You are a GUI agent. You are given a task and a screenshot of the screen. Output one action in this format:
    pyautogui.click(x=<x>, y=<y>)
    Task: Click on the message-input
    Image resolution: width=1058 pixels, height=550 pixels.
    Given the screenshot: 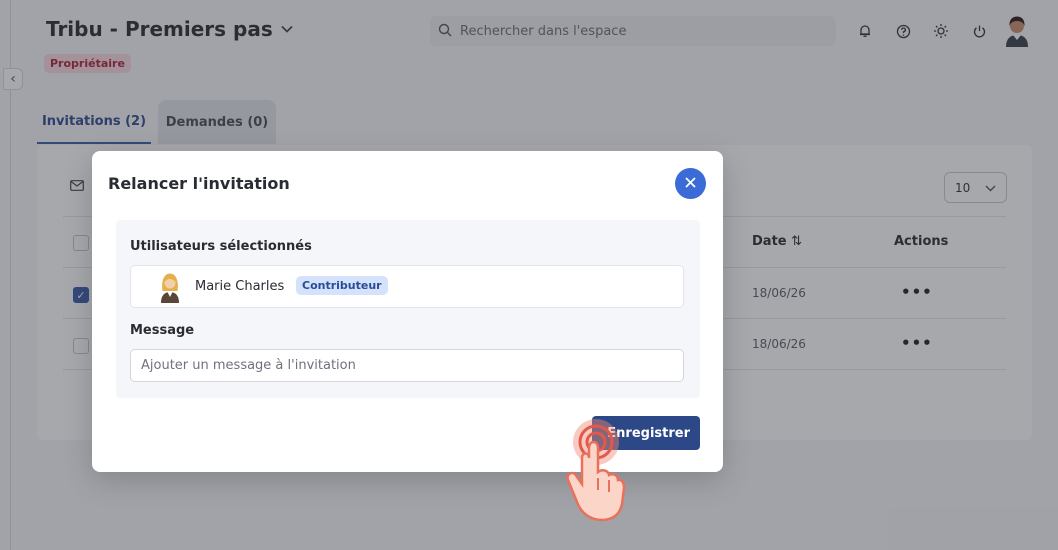 What is the action you would take?
    pyautogui.click(x=407, y=365)
    